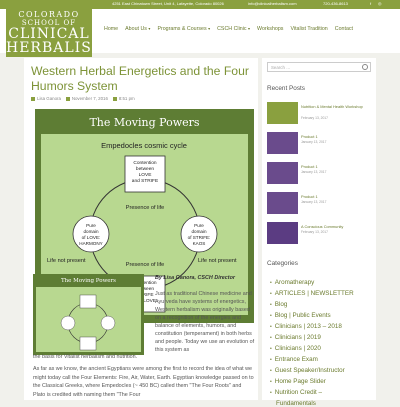  Describe the element at coordinates (56, 33) in the screenshot. I see `site-logo: COLORADO SCHOOL OF CLINICAL HERBALISM` at that location.